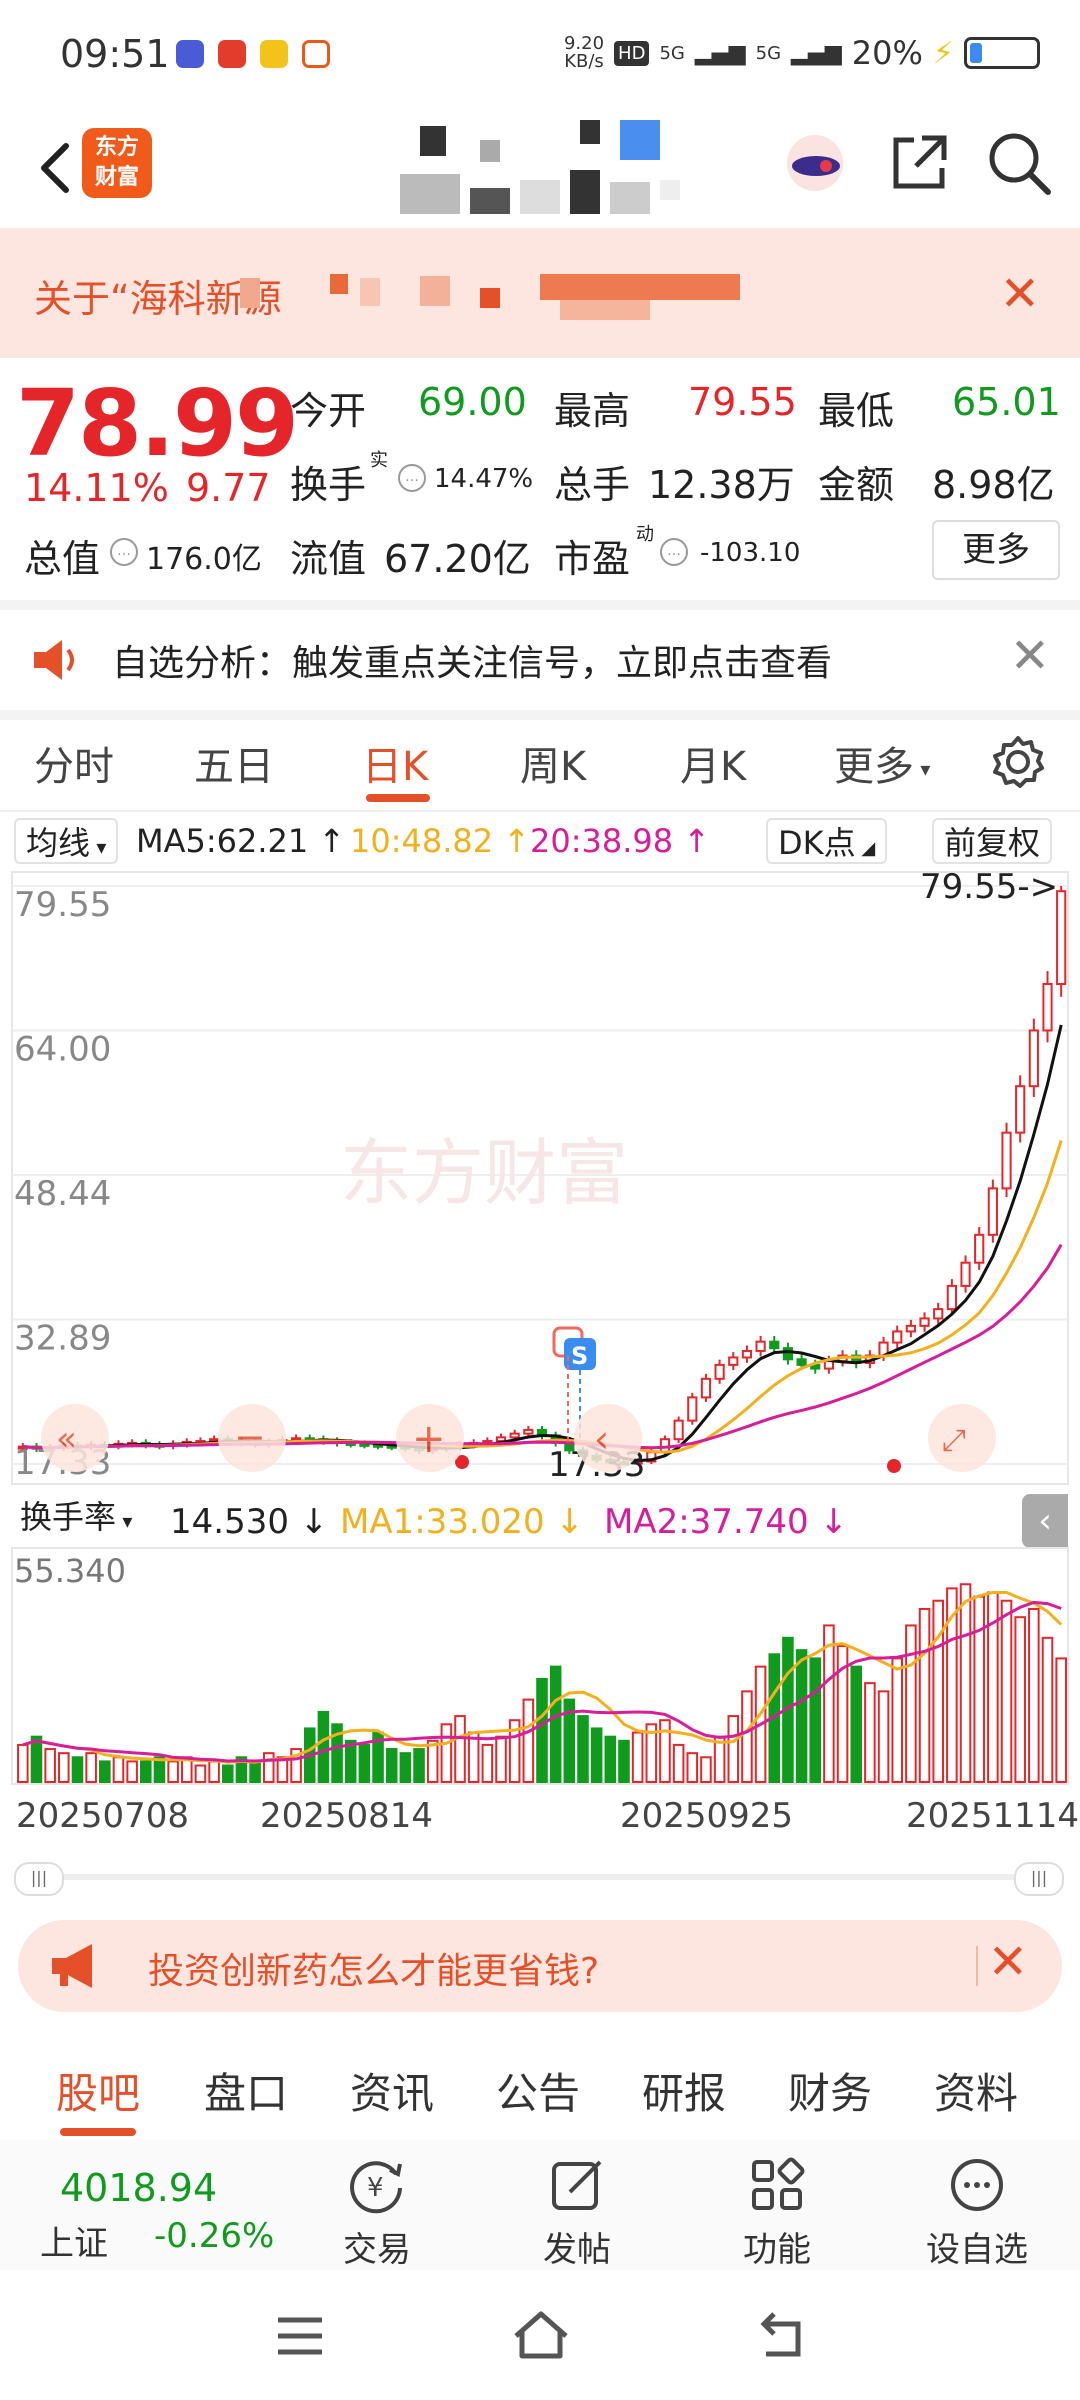  I want to click on tab-five-day: 五日, so click(234, 763).